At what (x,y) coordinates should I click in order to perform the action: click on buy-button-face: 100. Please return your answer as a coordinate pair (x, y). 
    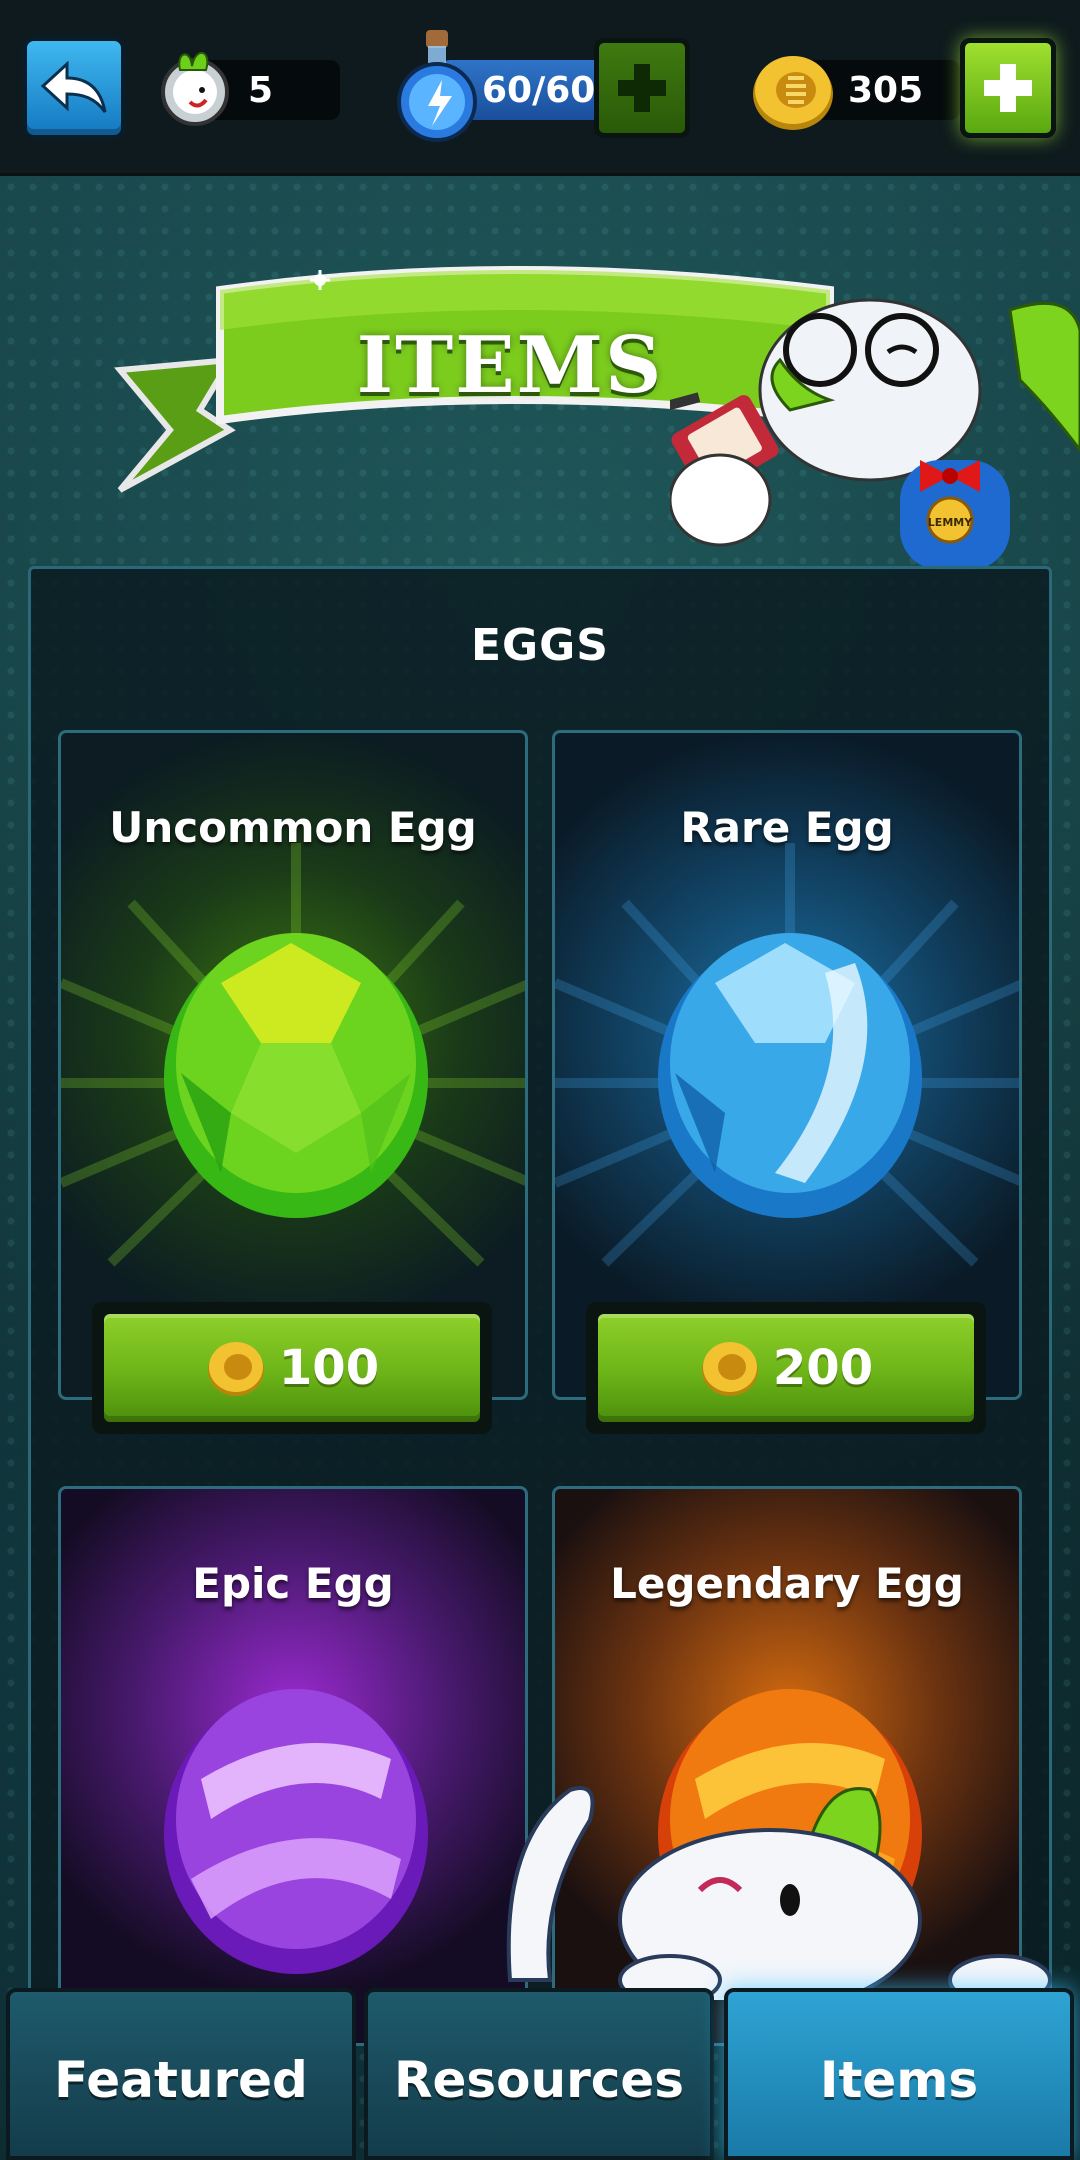
    Looking at the image, I should click on (292, 1368).